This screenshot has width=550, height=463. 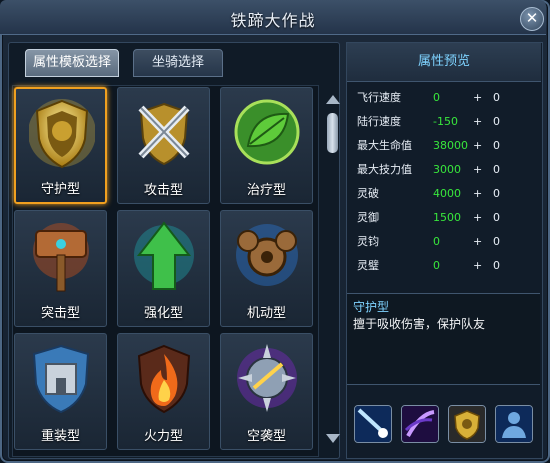 What do you see at coordinates (60, 189) in the screenshot?
I see `template-label: 守护型` at bounding box center [60, 189].